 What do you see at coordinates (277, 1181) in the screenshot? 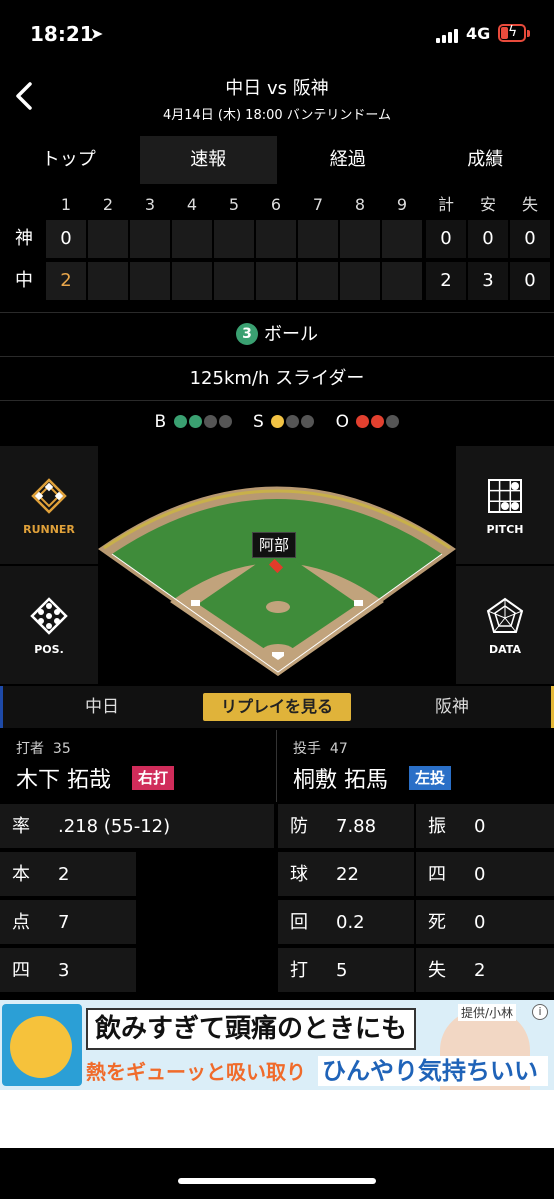
I see `home-indicator` at bounding box center [277, 1181].